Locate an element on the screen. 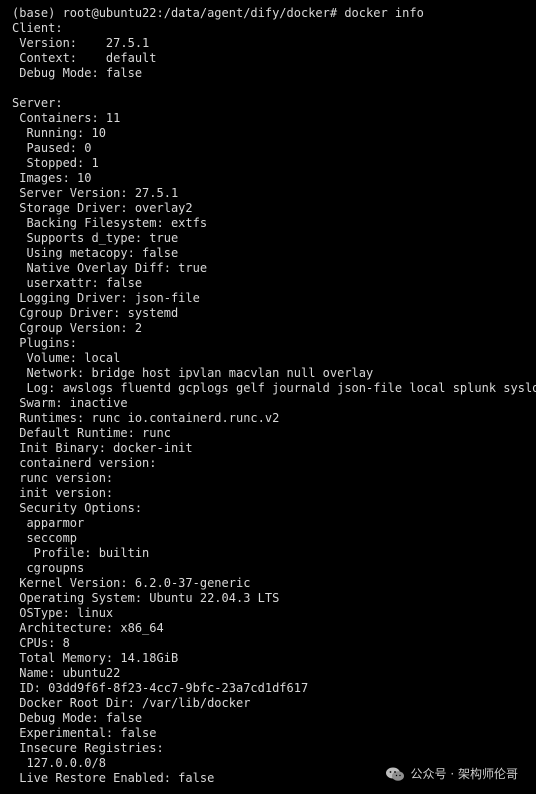 The height and width of the screenshot is (794, 536). terminal-line: Insecure Registries: is located at coordinates (88, 748).